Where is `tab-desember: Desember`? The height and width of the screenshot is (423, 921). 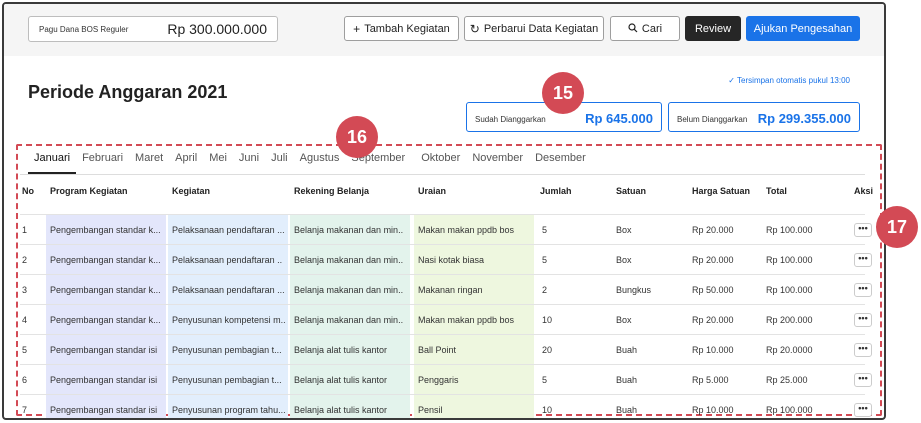 tab-desember: Desember is located at coordinates (560, 163).